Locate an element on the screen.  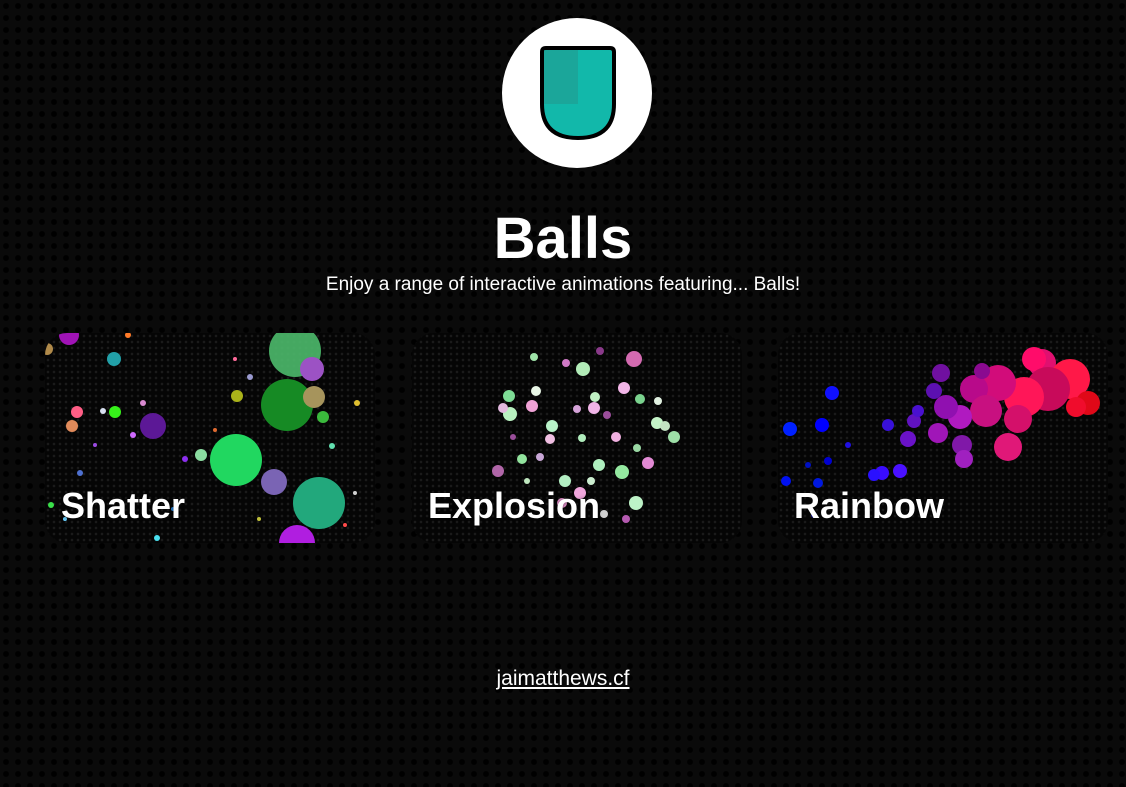
card-rainbow: Rainbow is located at coordinates (943, 438).